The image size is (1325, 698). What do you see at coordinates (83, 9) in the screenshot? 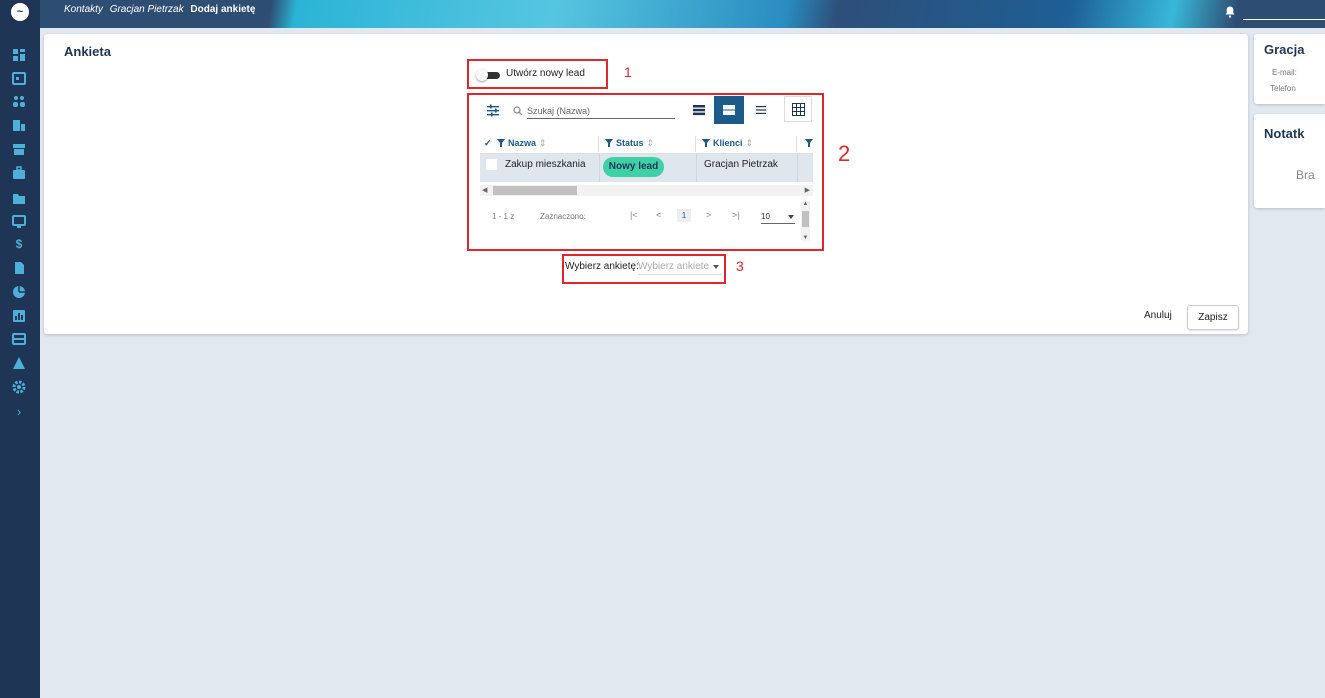
I see `breadcrumb-contacts: Kontakty` at bounding box center [83, 9].